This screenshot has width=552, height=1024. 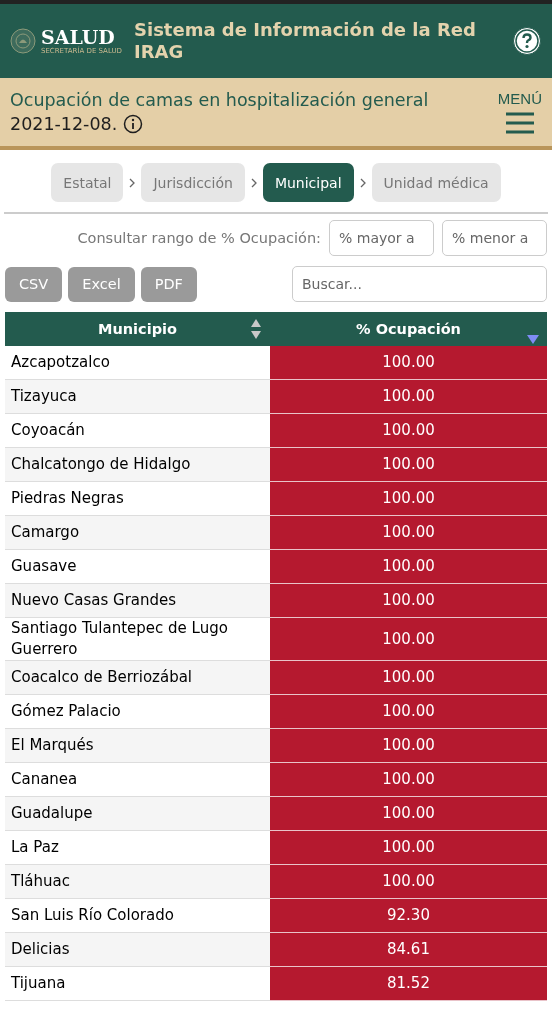 What do you see at coordinates (256, 329) in the screenshot?
I see `sort-icon` at bounding box center [256, 329].